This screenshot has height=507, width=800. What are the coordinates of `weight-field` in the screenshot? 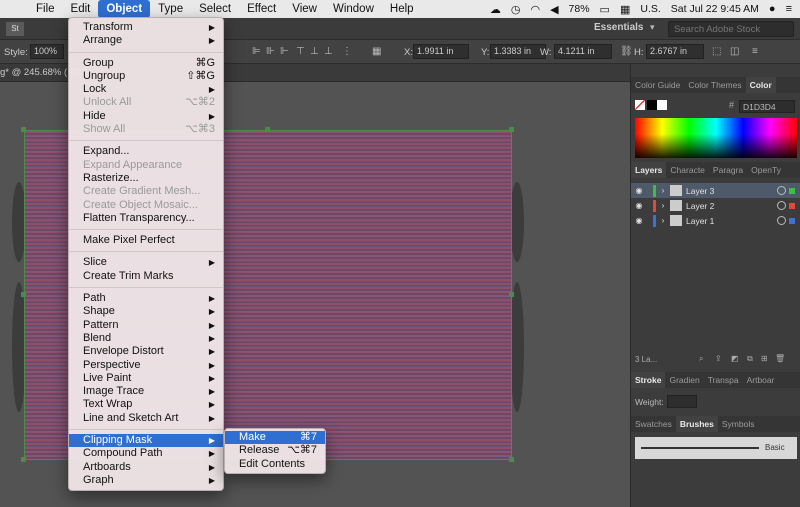 It's located at (682, 401).